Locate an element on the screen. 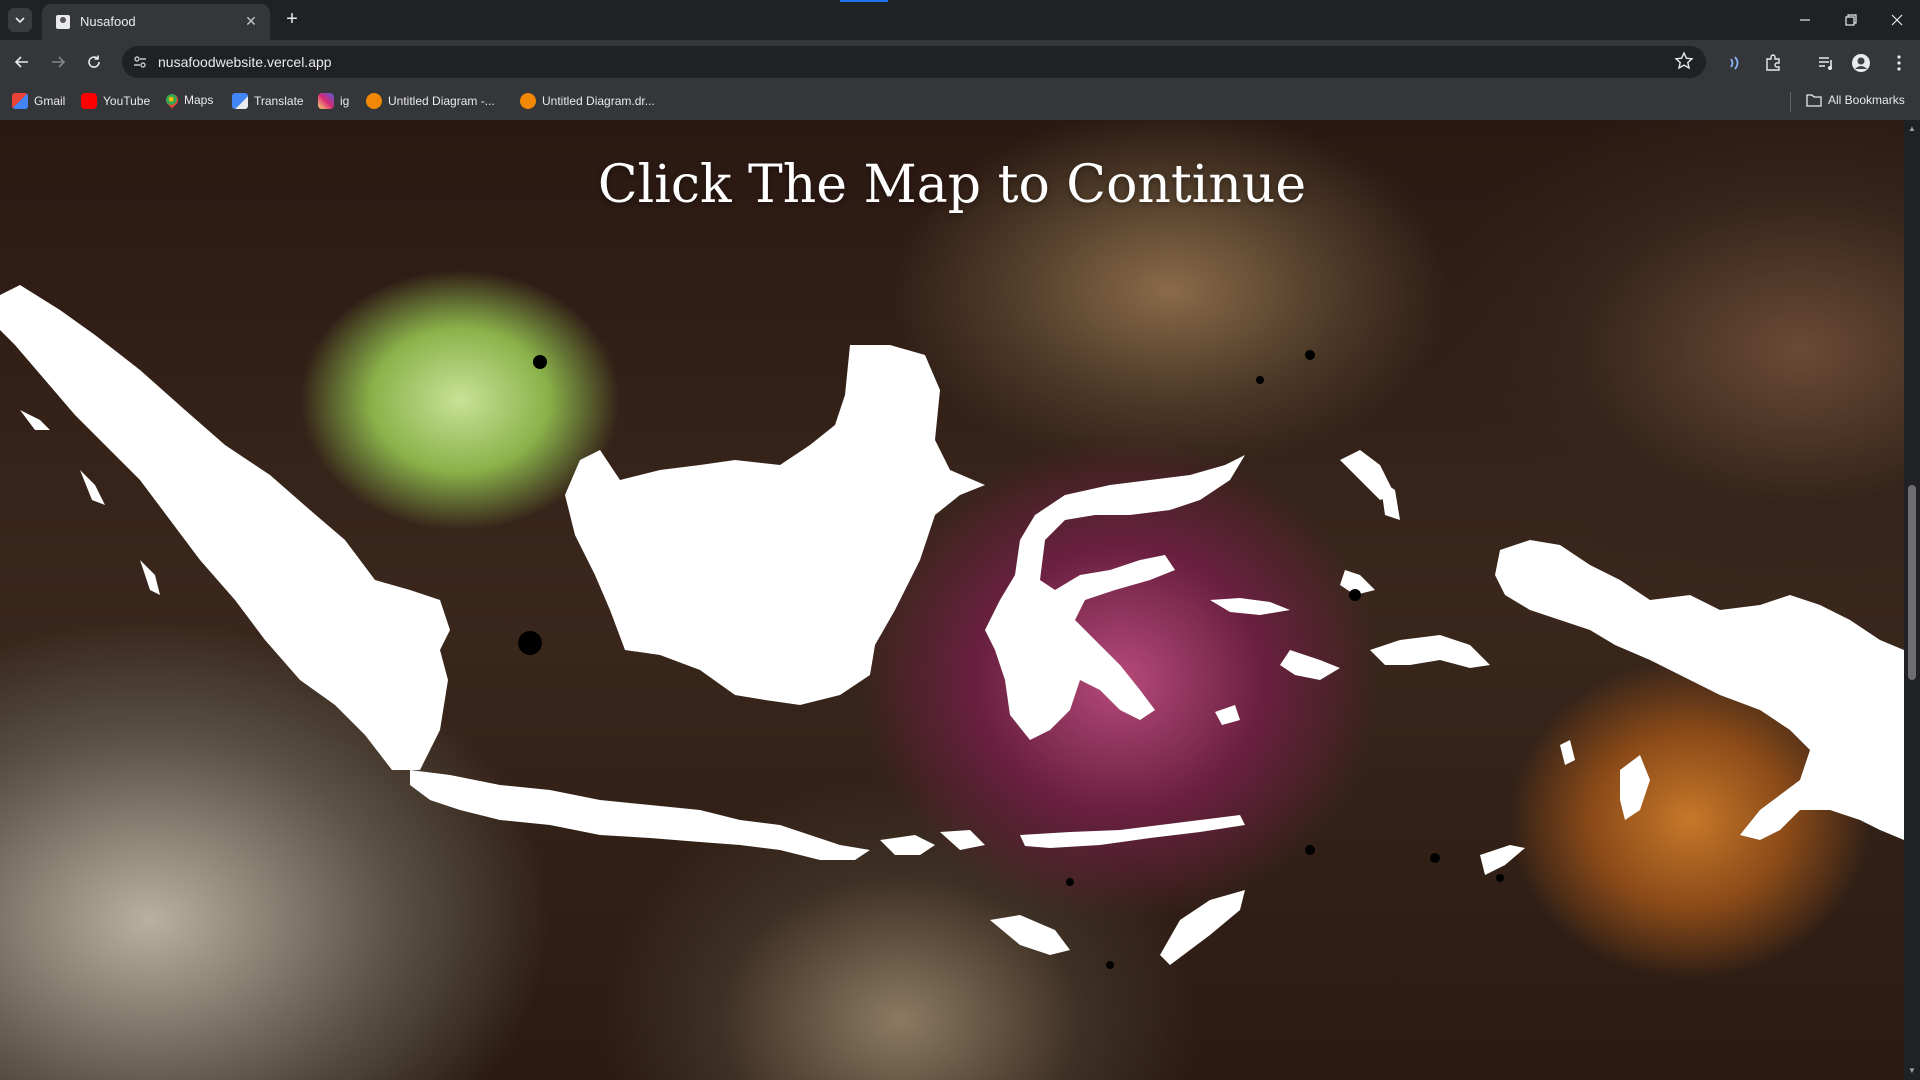 The image size is (1920, 1080). bookmark-youtube: YouTube is located at coordinates (115, 101).